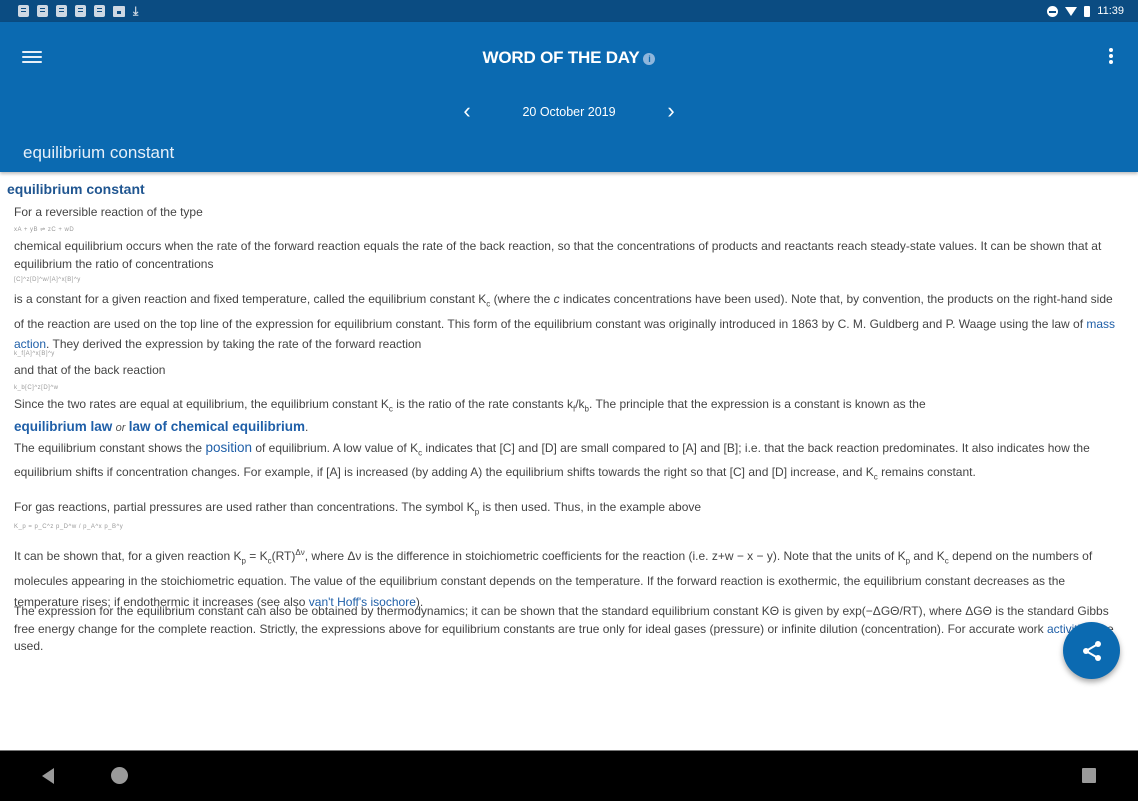 Image resolution: width=1138 pixels, height=801 pixels. I want to click on do-not-disturb-icon, so click(1053, 11).